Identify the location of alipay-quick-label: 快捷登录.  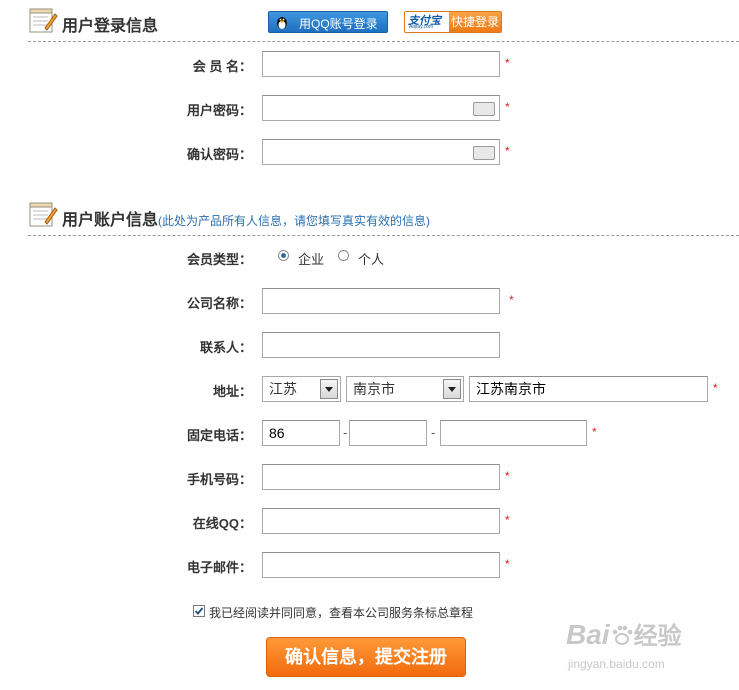
(475, 22).